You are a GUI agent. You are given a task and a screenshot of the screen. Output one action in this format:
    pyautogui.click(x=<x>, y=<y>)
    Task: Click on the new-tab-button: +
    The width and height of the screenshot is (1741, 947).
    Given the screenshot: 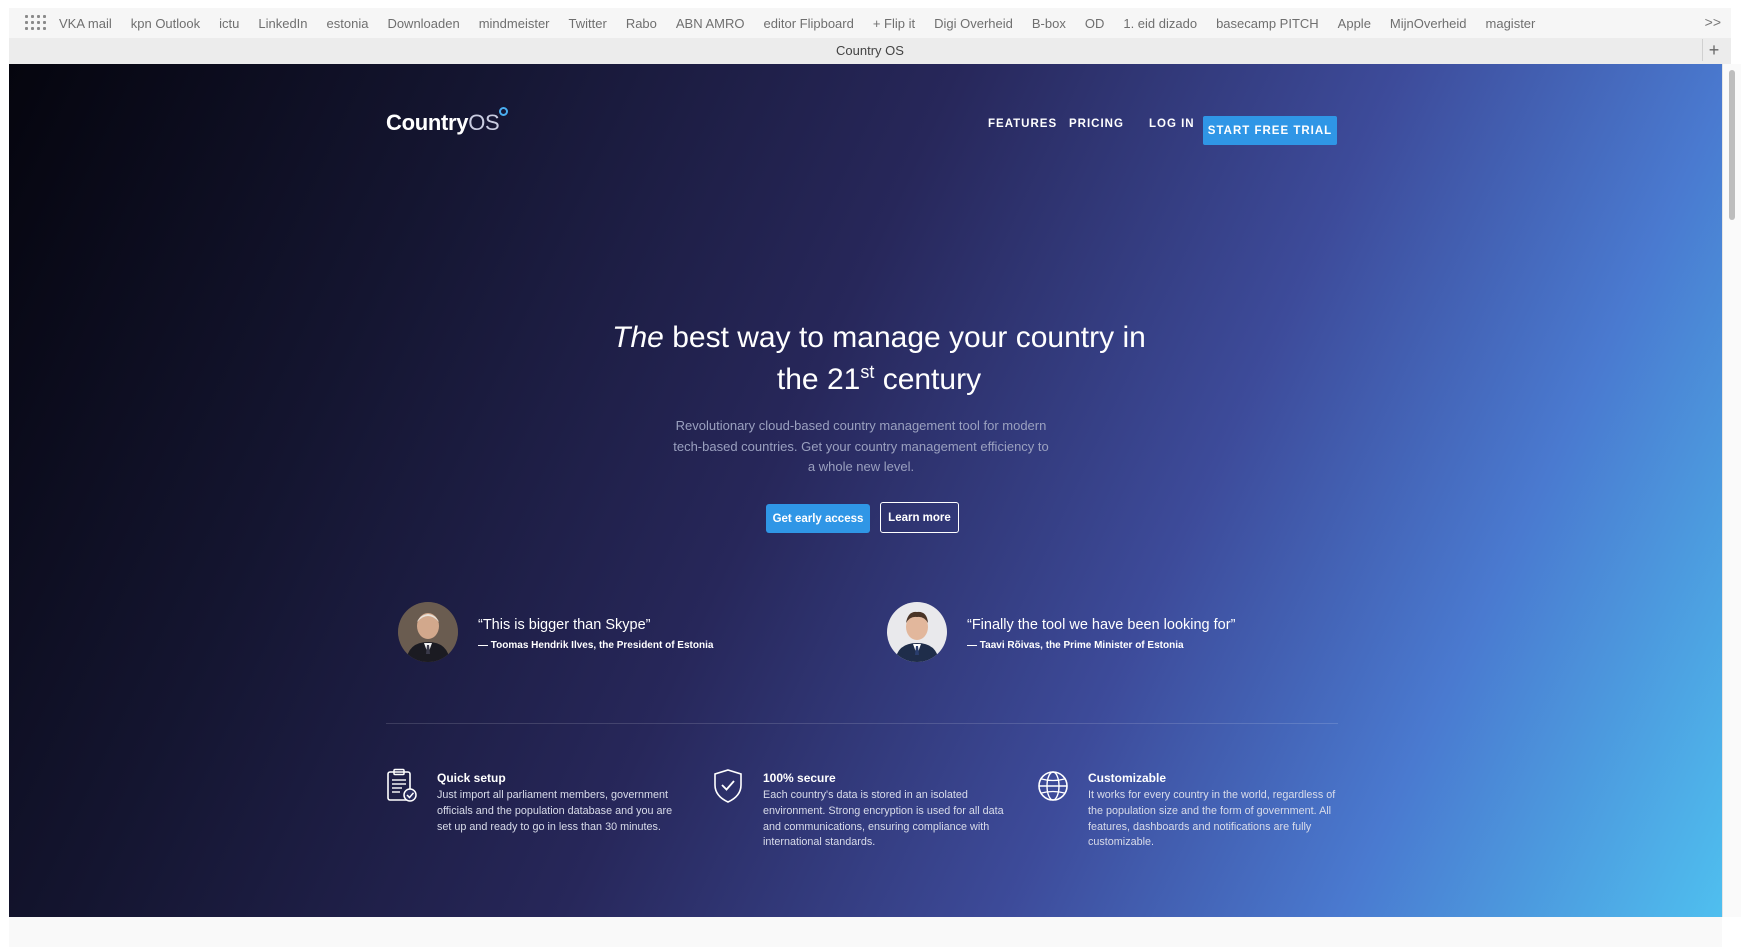 What is the action you would take?
    pyautogui.click(x=1713, y=50)
    